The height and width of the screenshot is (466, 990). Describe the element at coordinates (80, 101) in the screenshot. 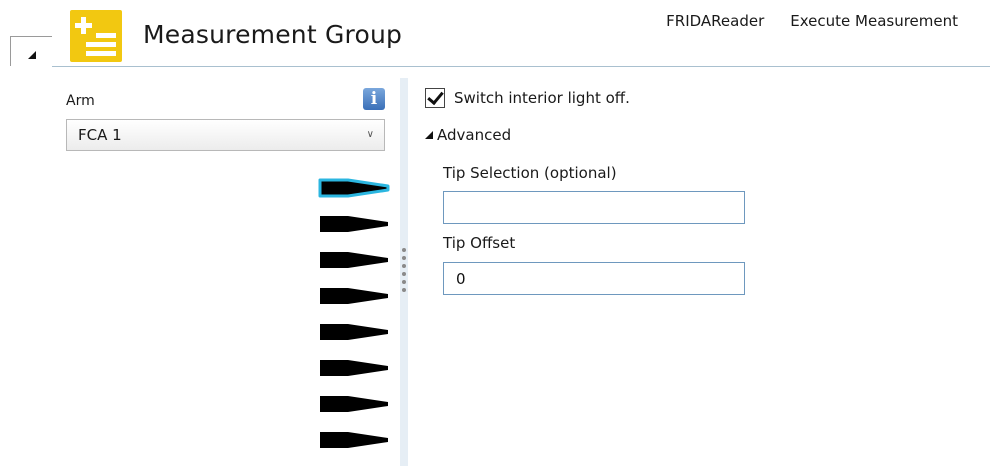

I see `arm-label: Arm` at that location.